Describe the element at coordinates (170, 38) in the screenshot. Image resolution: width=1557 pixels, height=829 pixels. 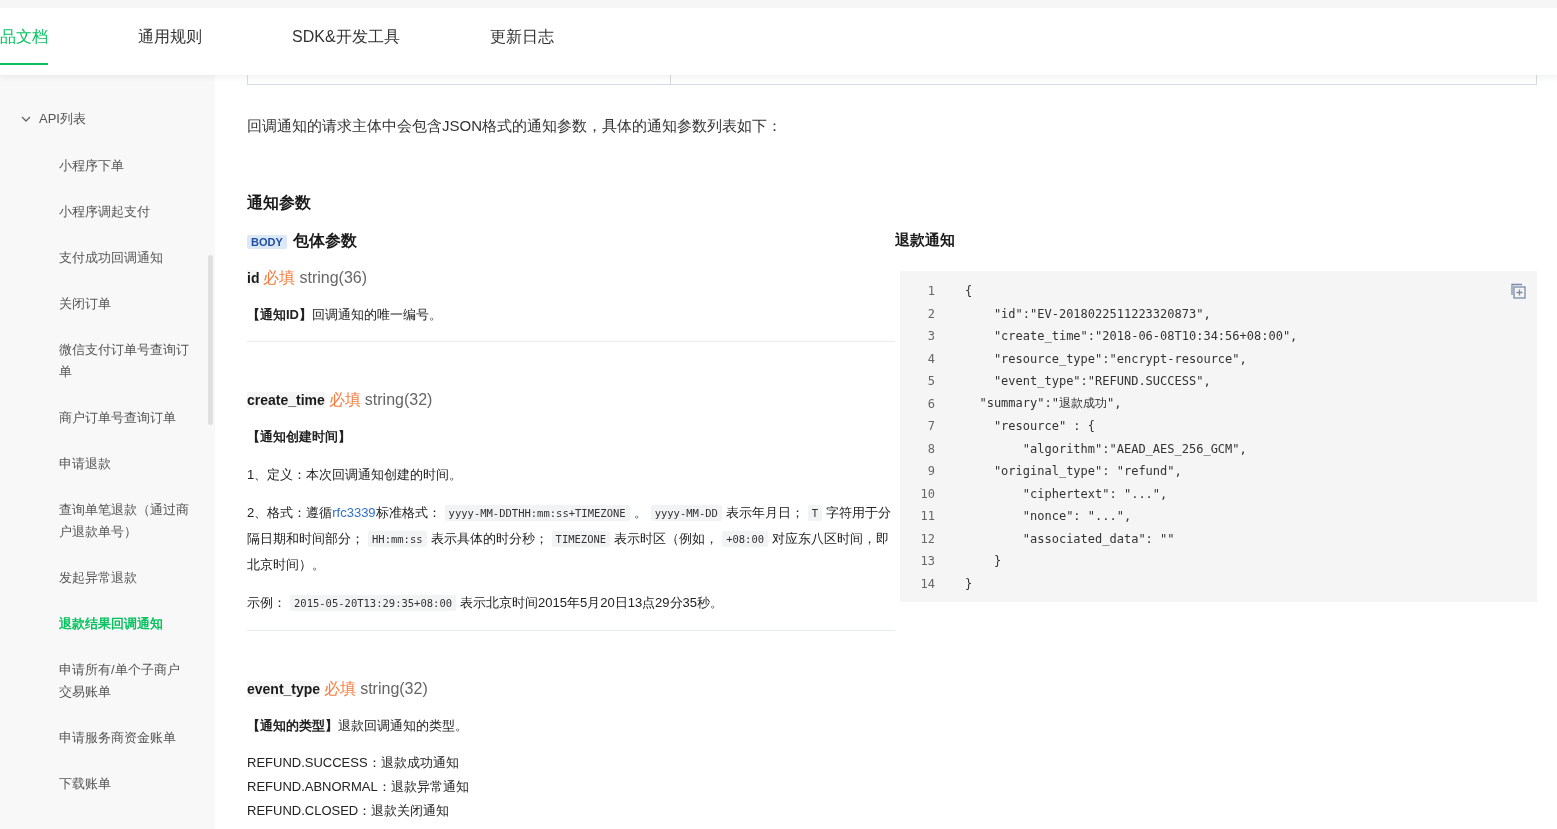
I see `nav-tab: 通用规则` at that location.